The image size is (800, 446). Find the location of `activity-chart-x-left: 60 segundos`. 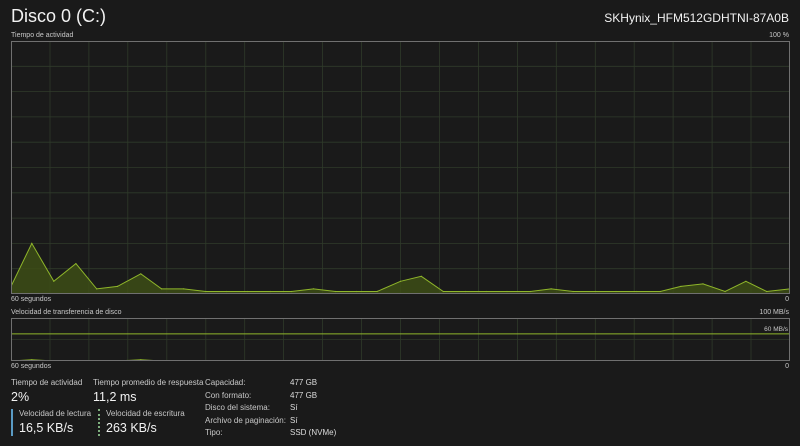

activity-chart-x-left: 60 segundos is located at coordinates (31, 299).